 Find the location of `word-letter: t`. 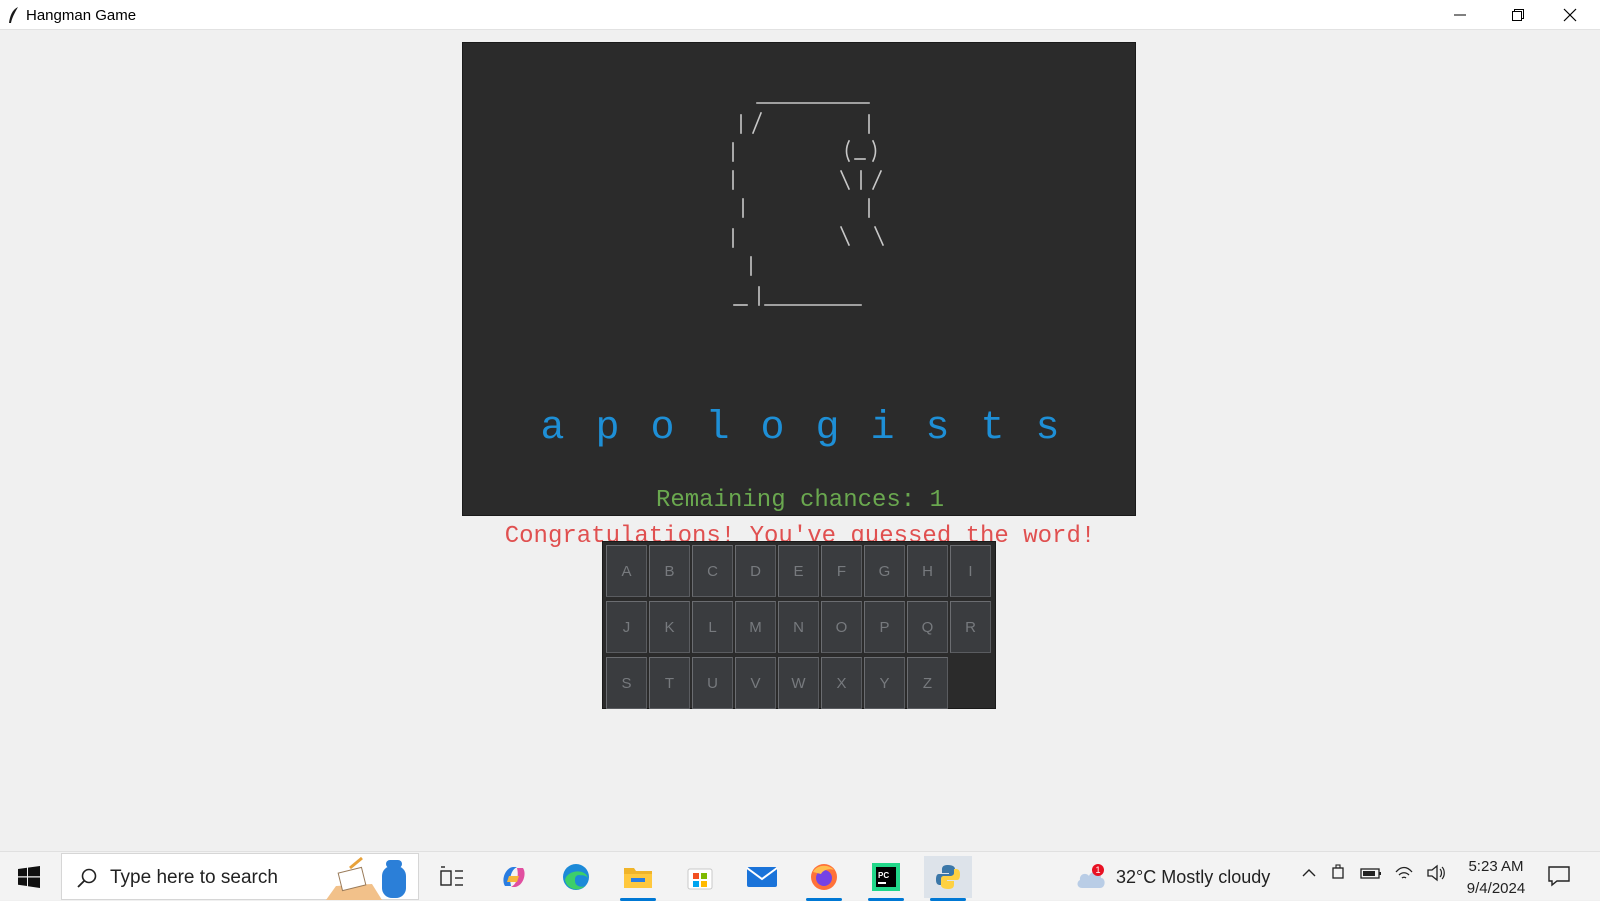

word-letter: t is located at coordinates (992, 428).